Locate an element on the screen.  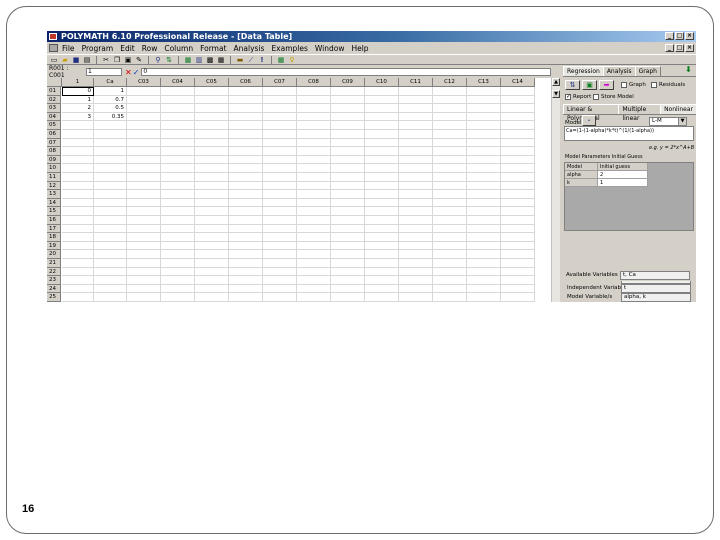
row-header: 15 is located at coordinates (54, 211).